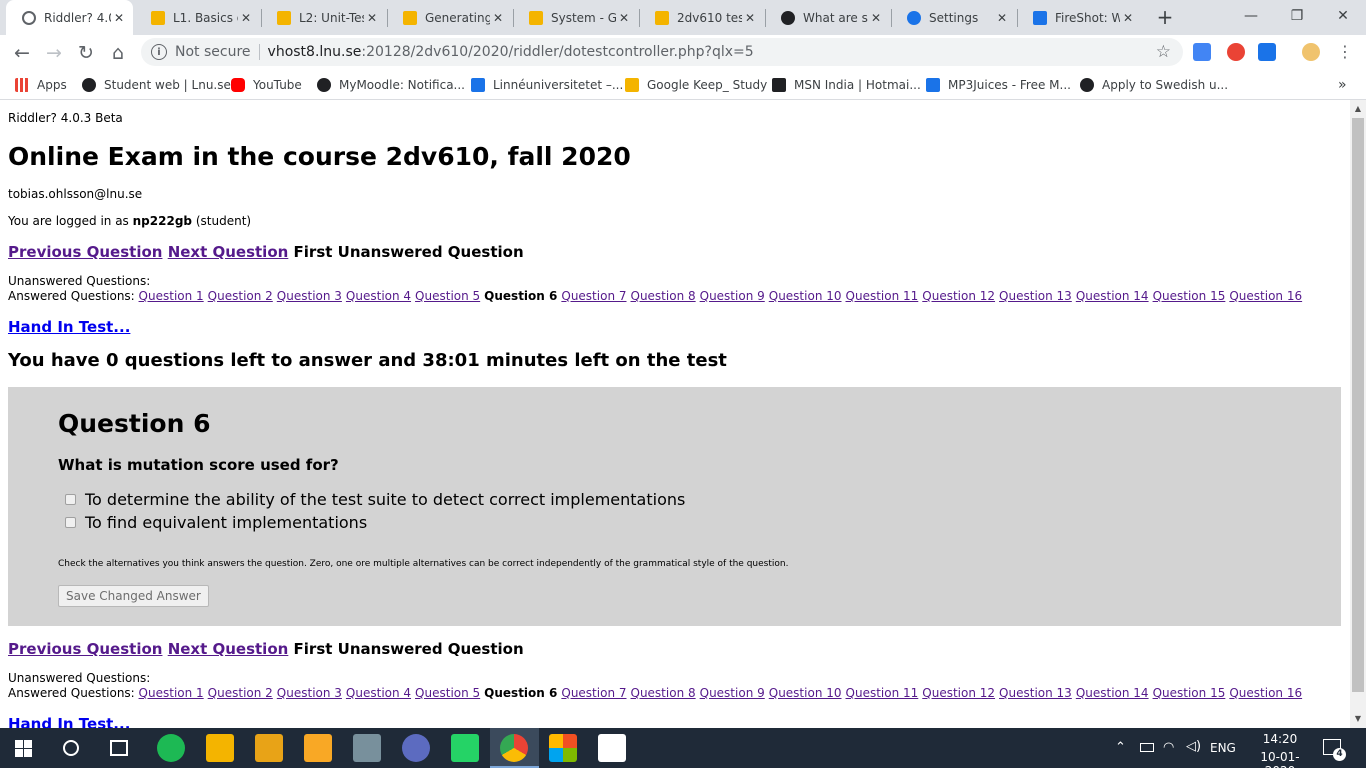 The height and width of the screenshot is (778, 1366). What do you see at coordinates (69, 17) in the screenshot?
I see `tab-riddler: Riddler? 4.0 ✕` at bounding box center [69, 17].